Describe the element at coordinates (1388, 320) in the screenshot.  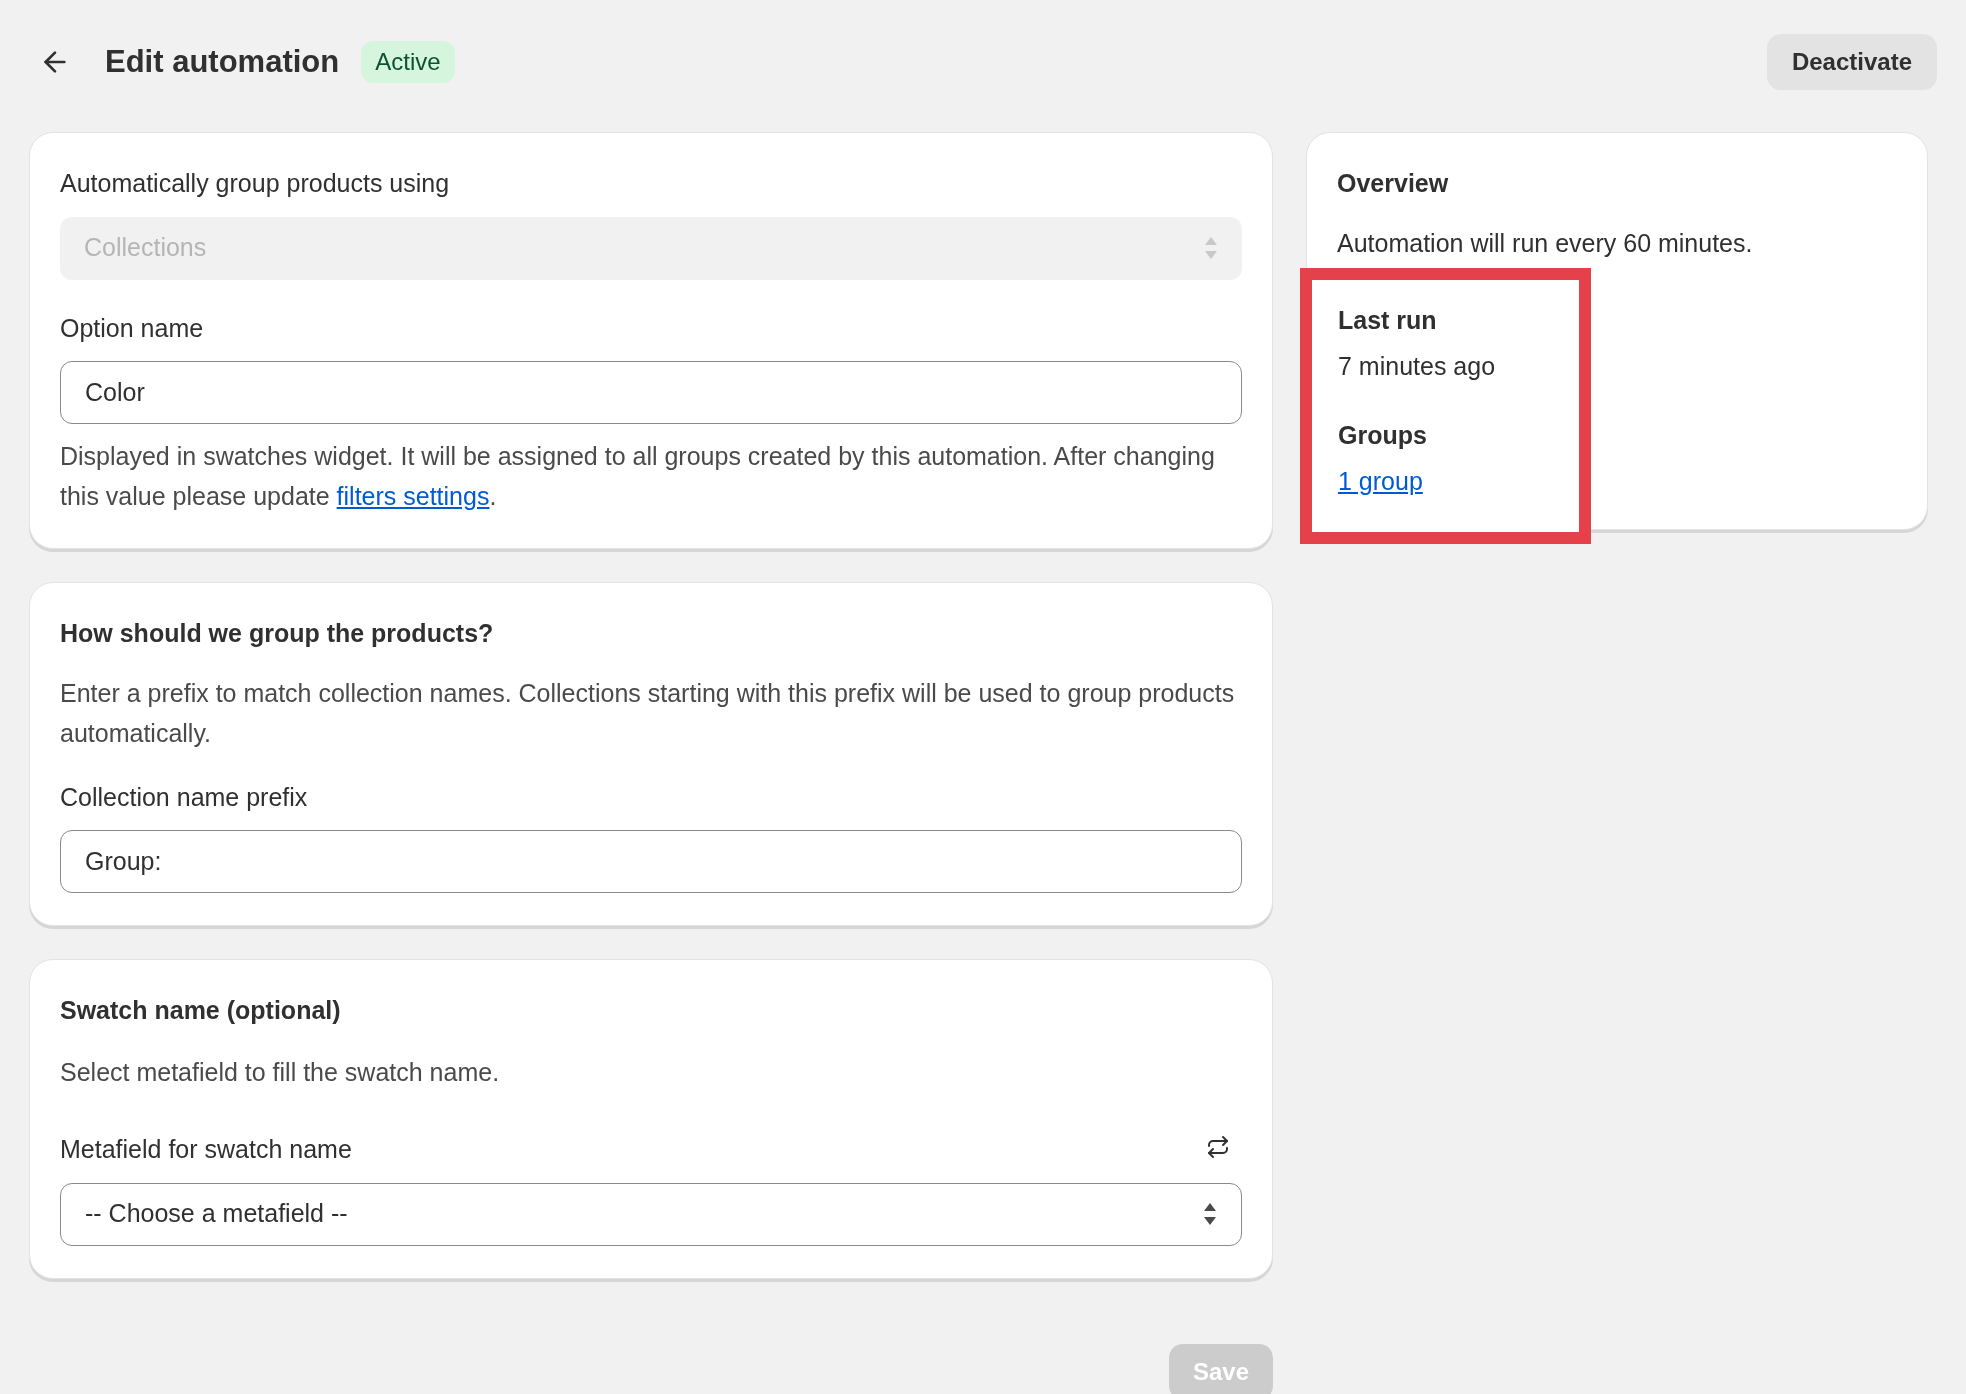
I see `last-run-label: Last run` at that location.